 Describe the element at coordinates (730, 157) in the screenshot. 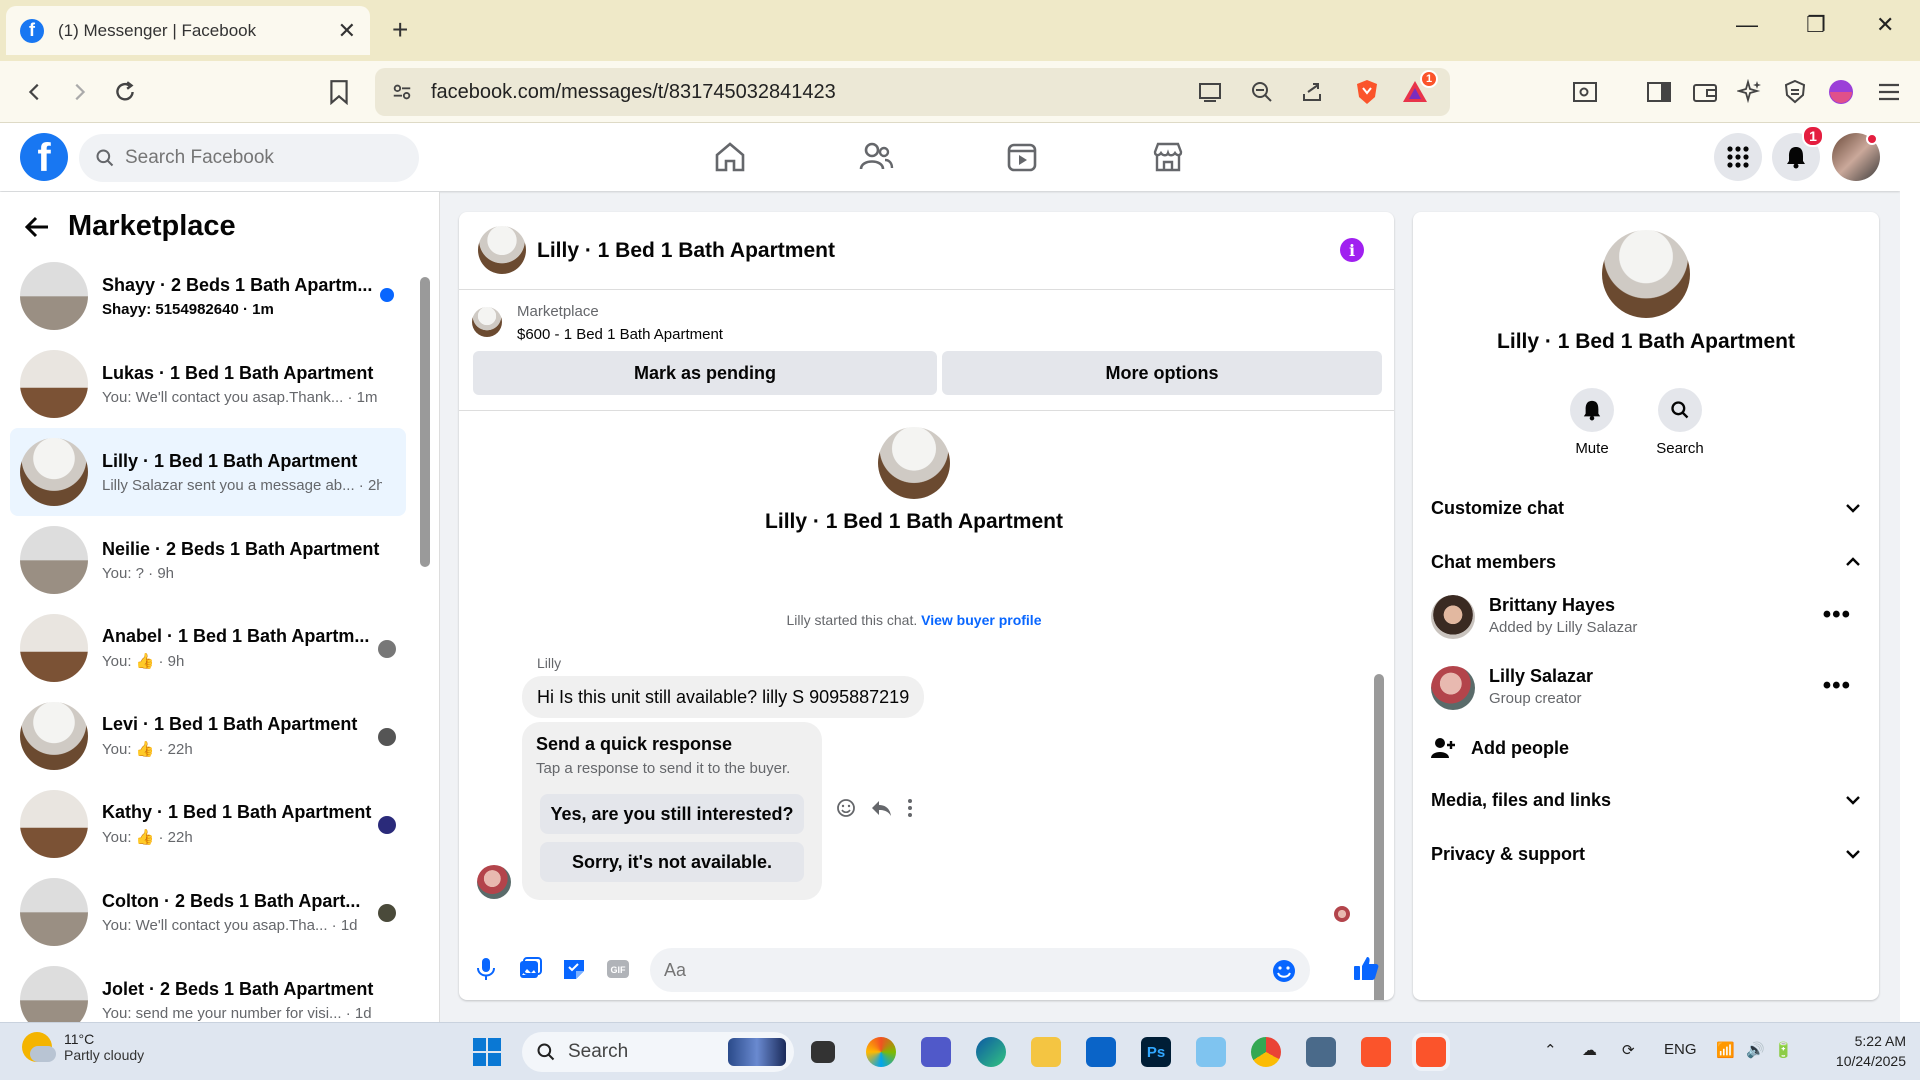

I see `home-icon` at that location.